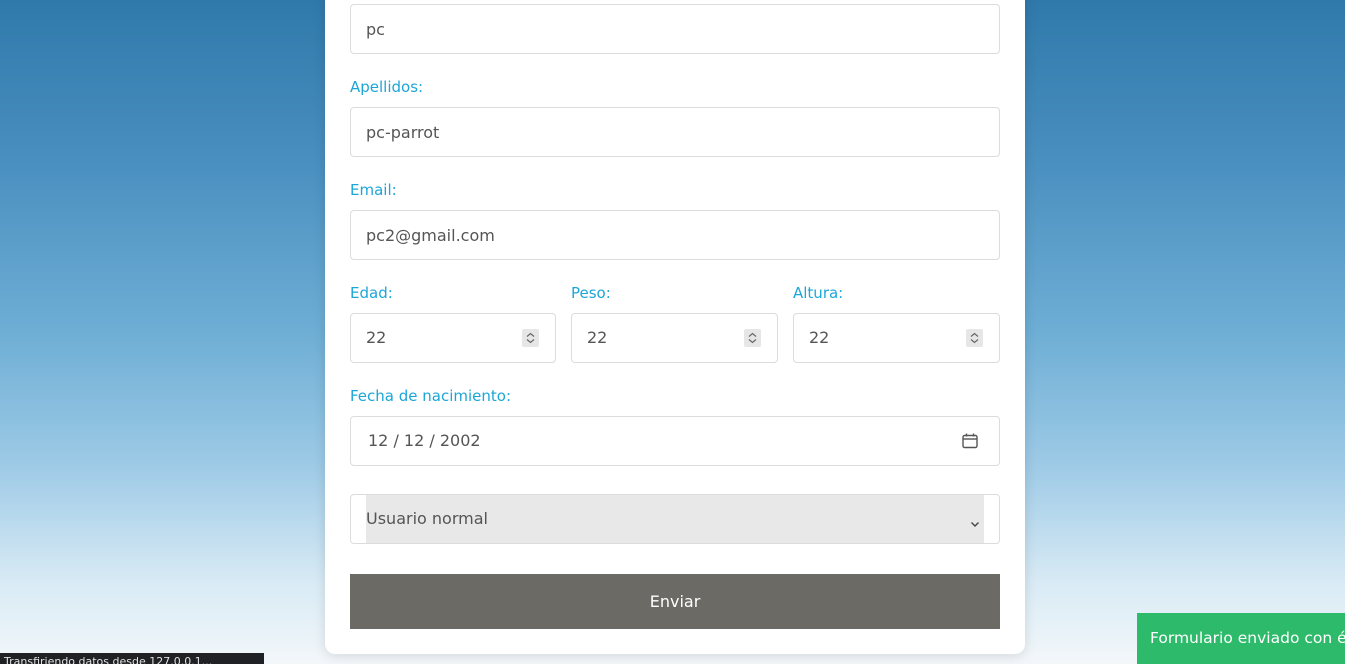  I want to click on tipo-usuario-select-box: Usuario normal, so click(675, 519).